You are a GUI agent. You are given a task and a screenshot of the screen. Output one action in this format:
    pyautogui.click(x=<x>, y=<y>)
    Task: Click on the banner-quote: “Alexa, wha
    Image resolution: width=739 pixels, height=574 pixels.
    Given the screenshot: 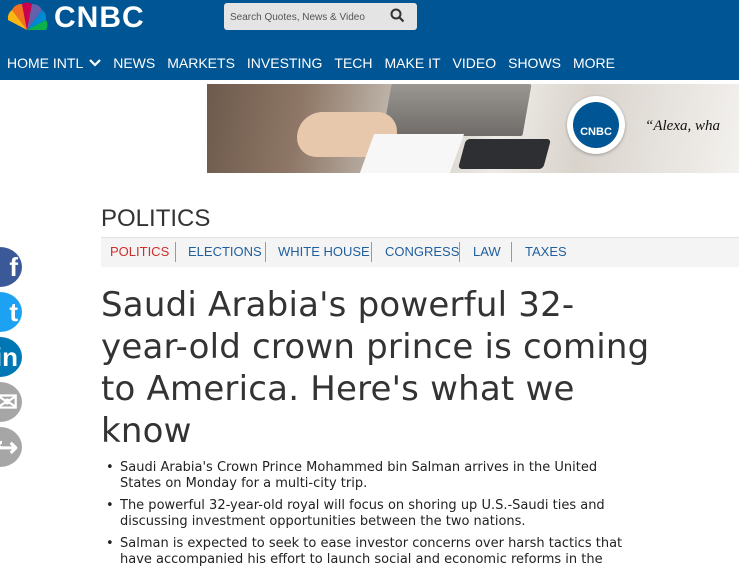 What is the action you would take?
    pyautogui.click(x=682, y=126)
    